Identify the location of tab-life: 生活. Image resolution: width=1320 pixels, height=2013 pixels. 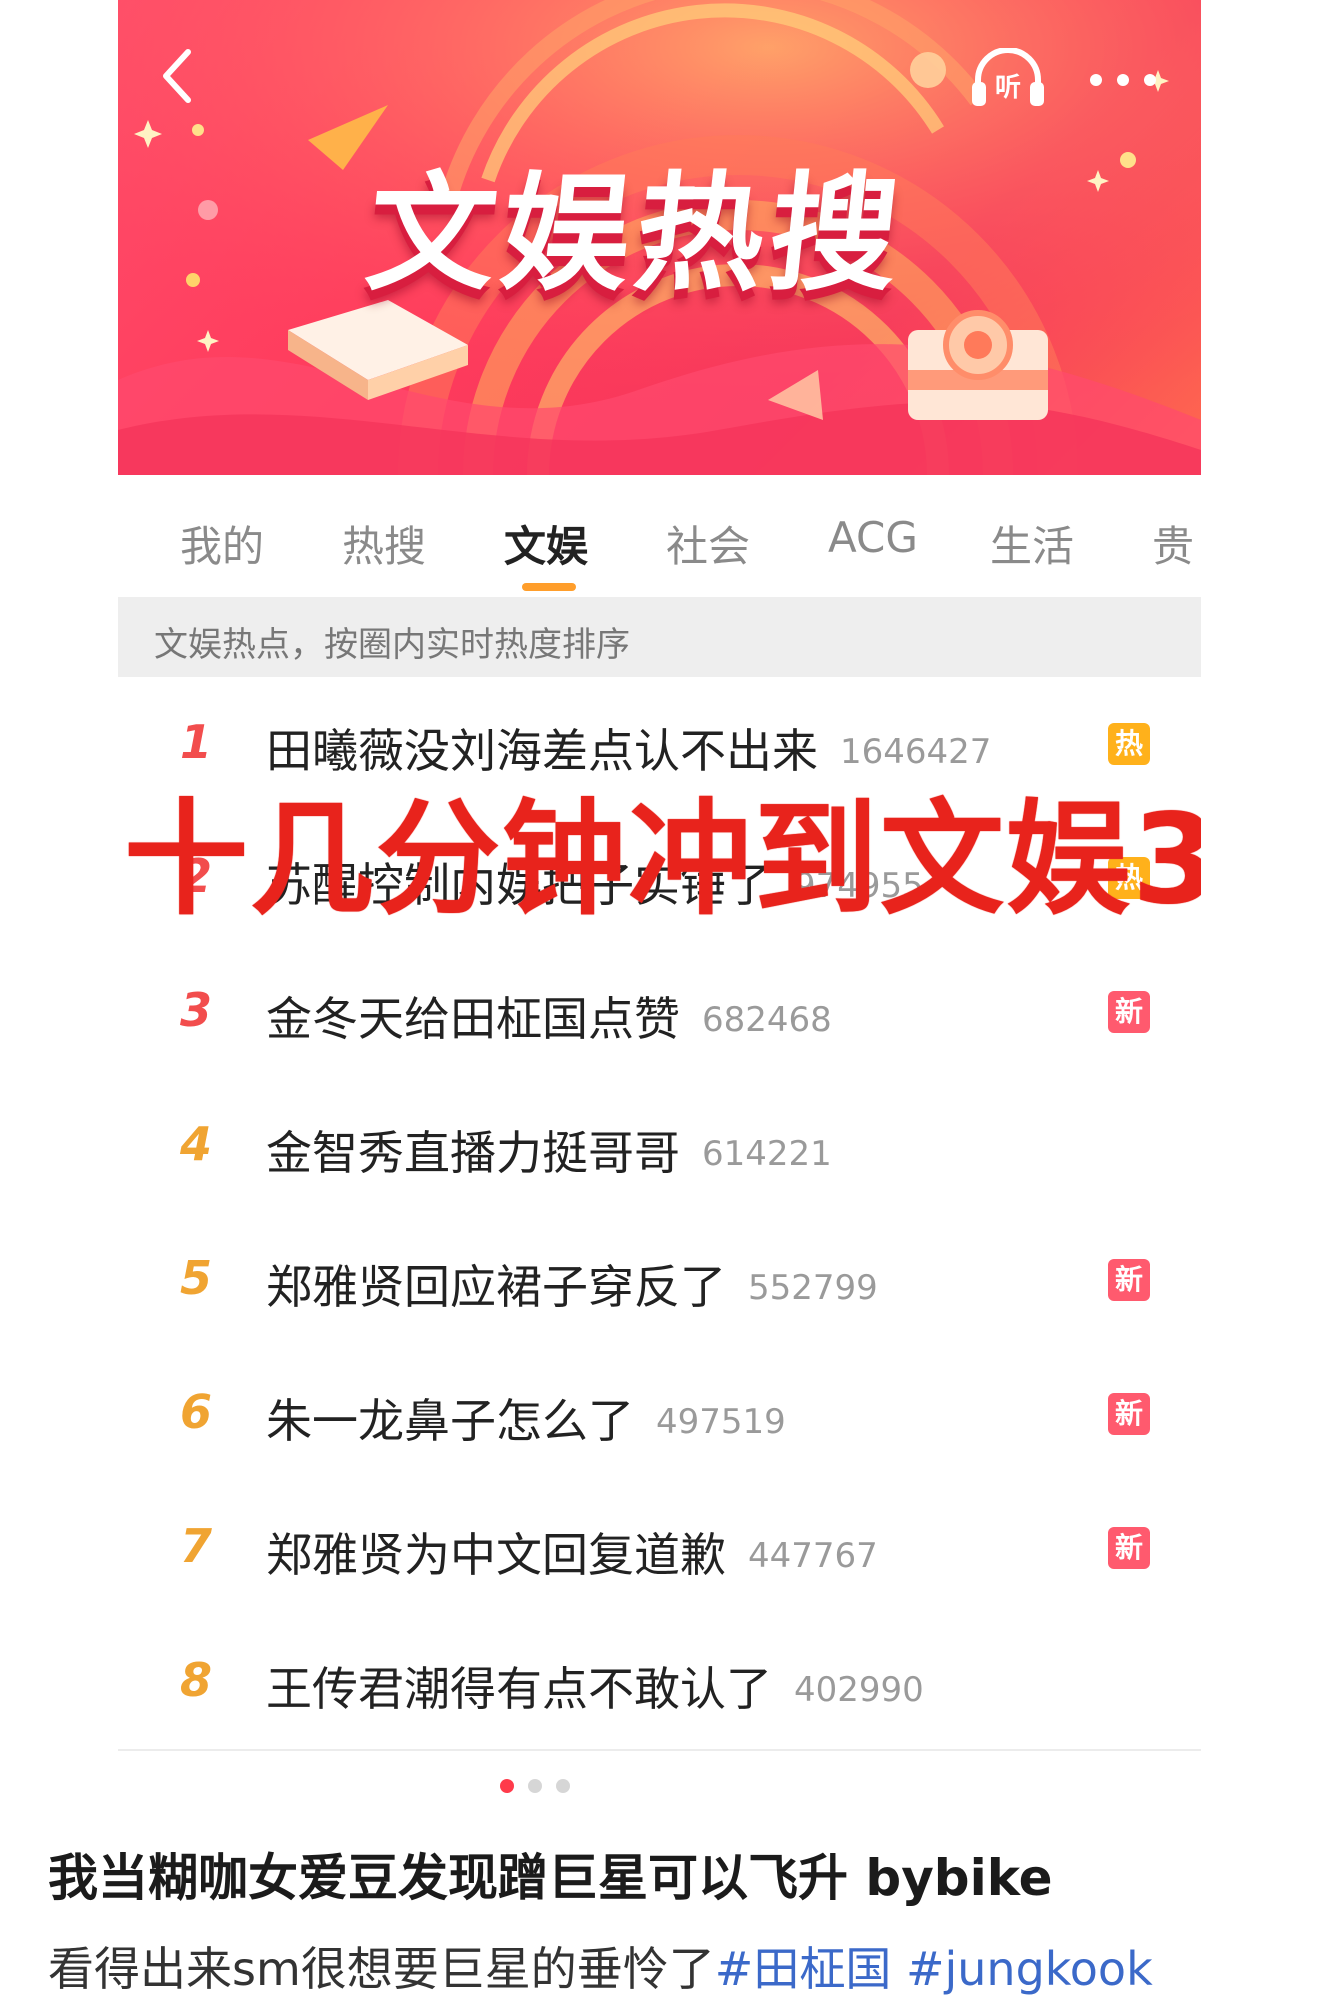
(1032, 543).